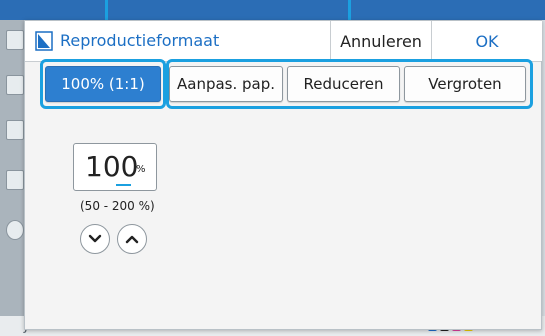 The image size is (545, 336). Describe the element at coordinates (272, 10) in the screenshot. I see `background-header-bar` at that location.